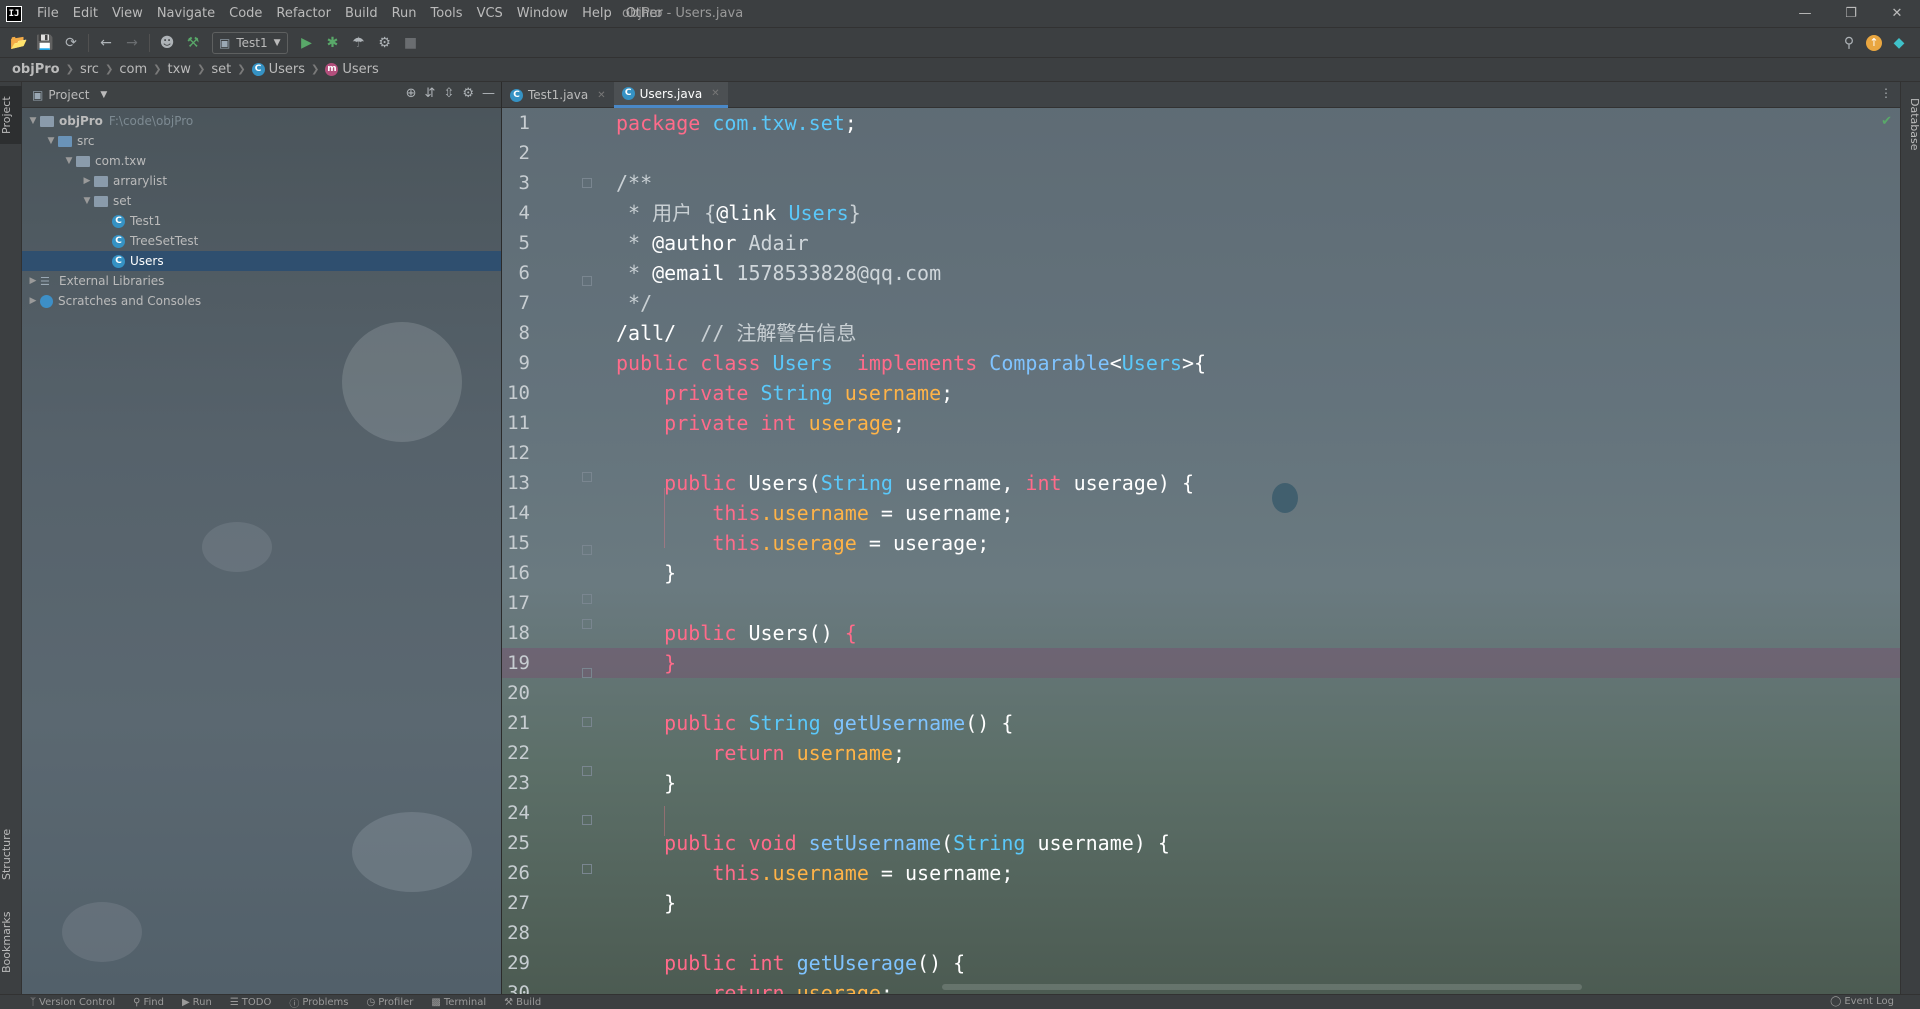 This screenshot has height=1009, width=1920. Describe the element at coordinates (85, 14) in the screenshot. I see `menu-edit: Edit` at that location.